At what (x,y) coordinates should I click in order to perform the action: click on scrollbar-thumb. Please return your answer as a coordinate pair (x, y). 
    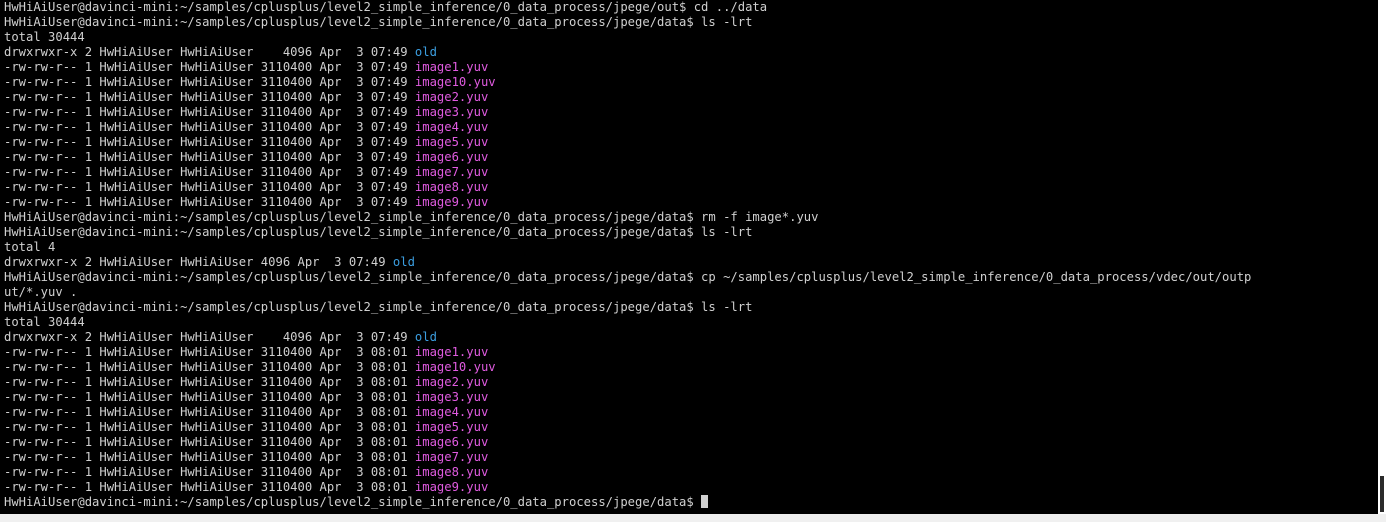
    Looking at the image, I should click on (1382, 494).